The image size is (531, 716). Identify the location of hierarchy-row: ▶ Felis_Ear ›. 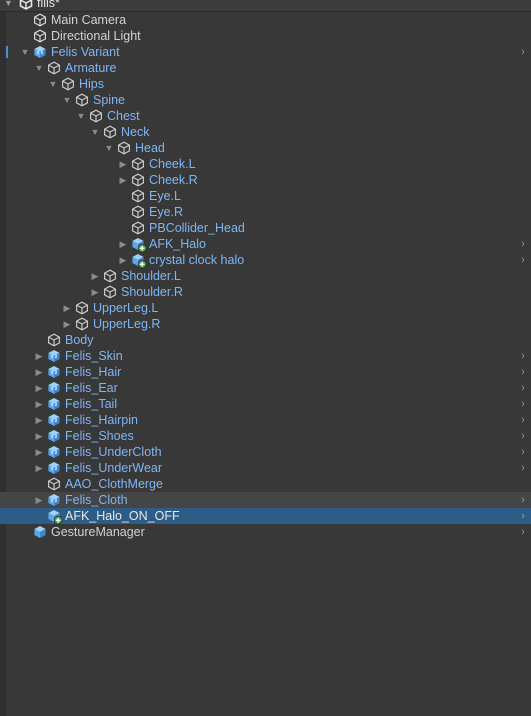
(265, 388).